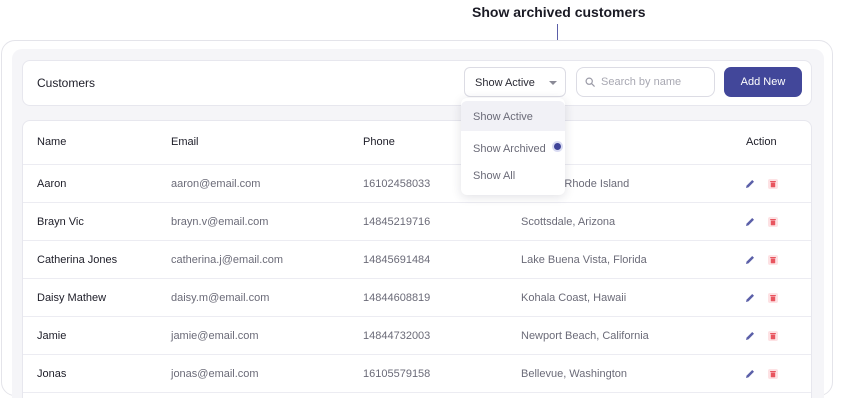 Image resolution: width=847 pixels, height=398 pixels. What do you see at coordinates (216, 184) in the screenshot?
I see `cell-email: aaron@email.com` at bounding box center [216, 184].